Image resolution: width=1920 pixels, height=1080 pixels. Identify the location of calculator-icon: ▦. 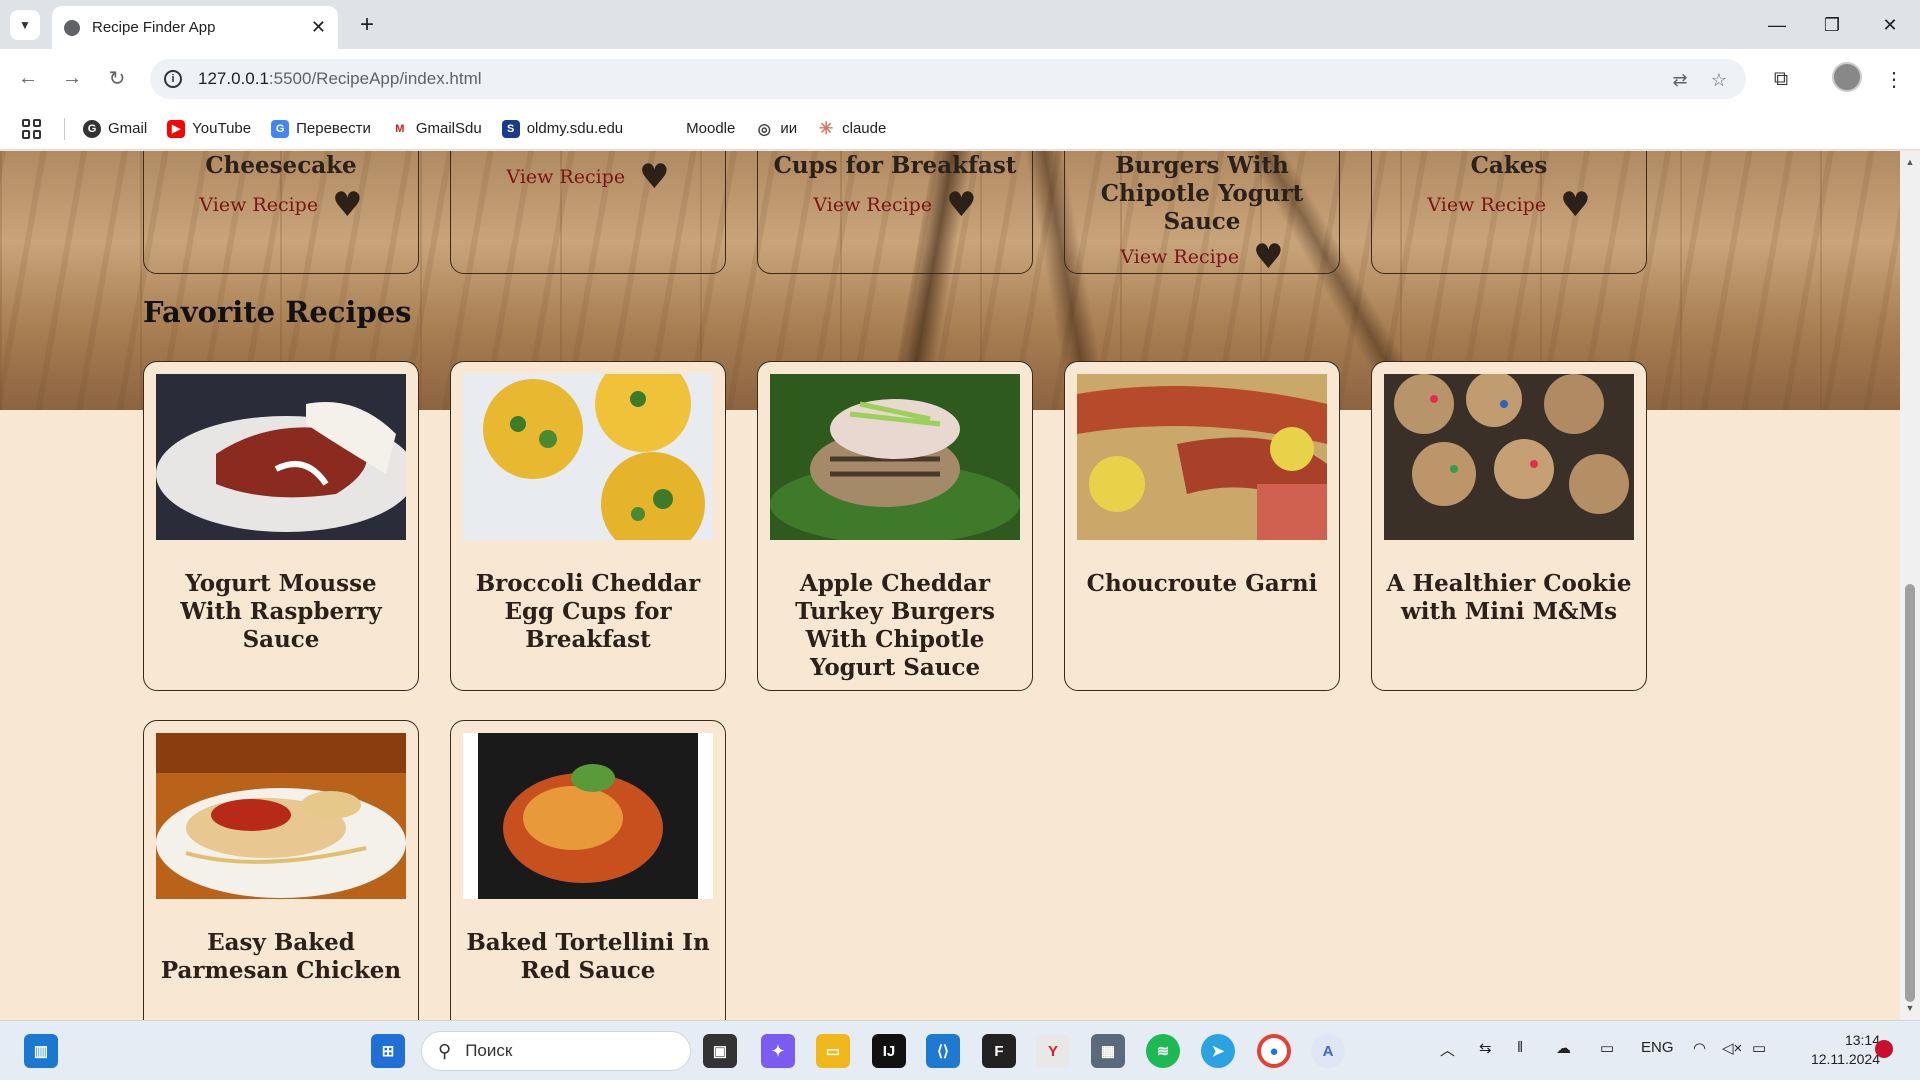
(1108, 1051).